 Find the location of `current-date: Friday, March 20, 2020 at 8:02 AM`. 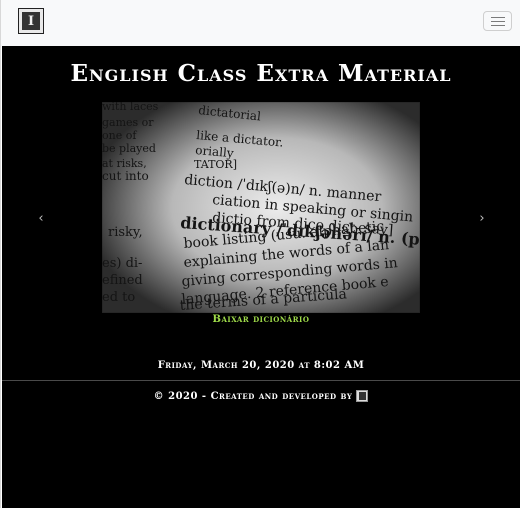

current-date: Friday, March 20, 2020 at 8:02 AM is located at coordinates (261, 365).